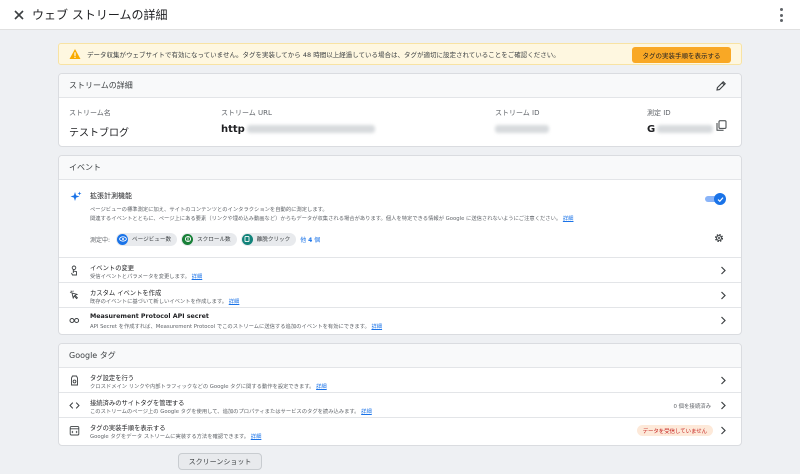 This screenshot has width=800, height=474. What do you see at coordinates (721, 125) in the screenshot?
I see `copy-icon` at bounding box center [721, 125].